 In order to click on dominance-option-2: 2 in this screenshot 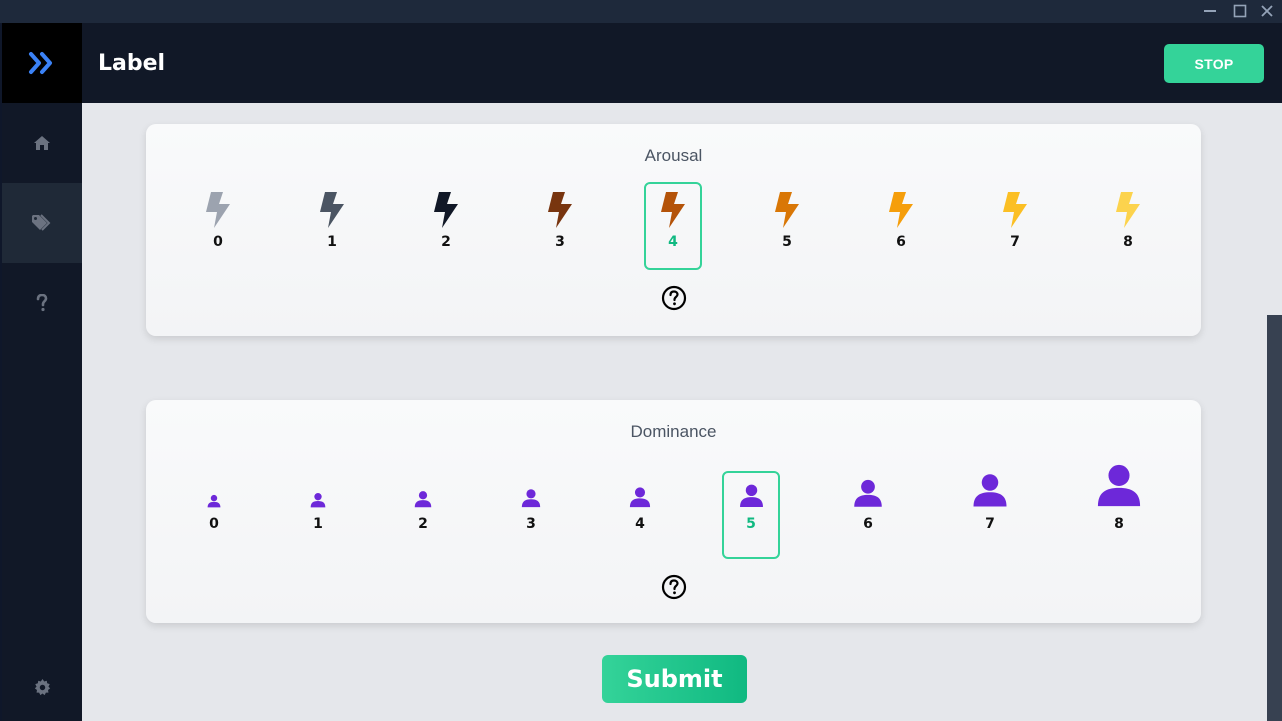, I will do `click(423, 528)`.